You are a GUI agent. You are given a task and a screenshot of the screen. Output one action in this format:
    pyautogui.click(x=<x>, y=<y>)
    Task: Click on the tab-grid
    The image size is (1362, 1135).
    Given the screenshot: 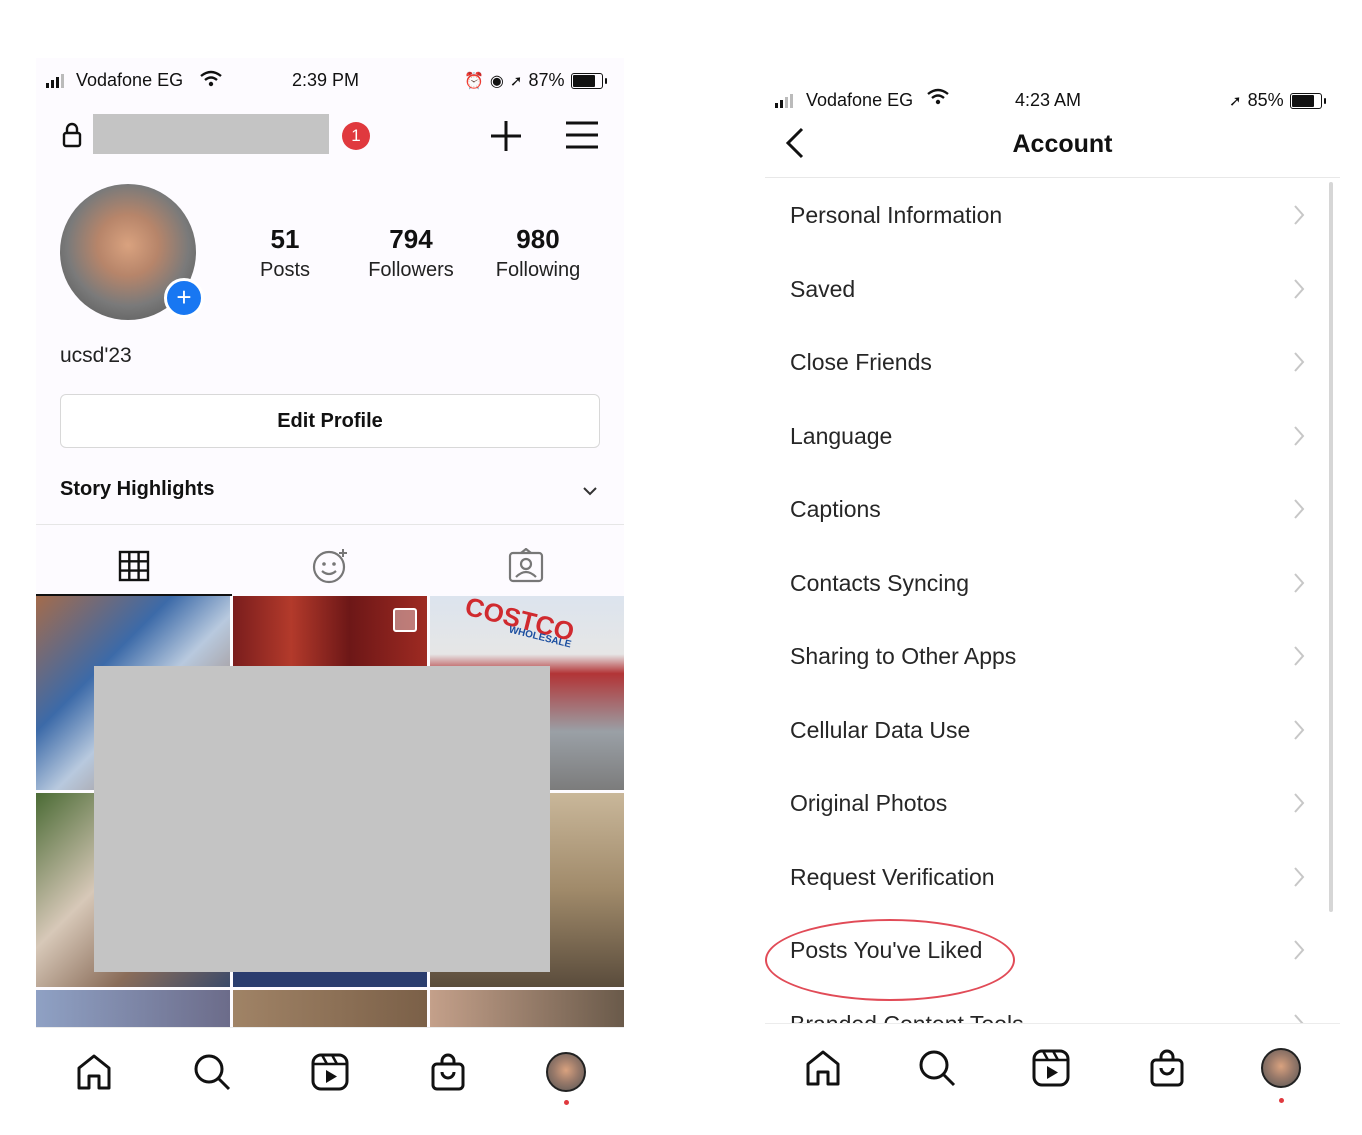 What is the action you would take?
    pyautogui.click(x=134, y=566)
    